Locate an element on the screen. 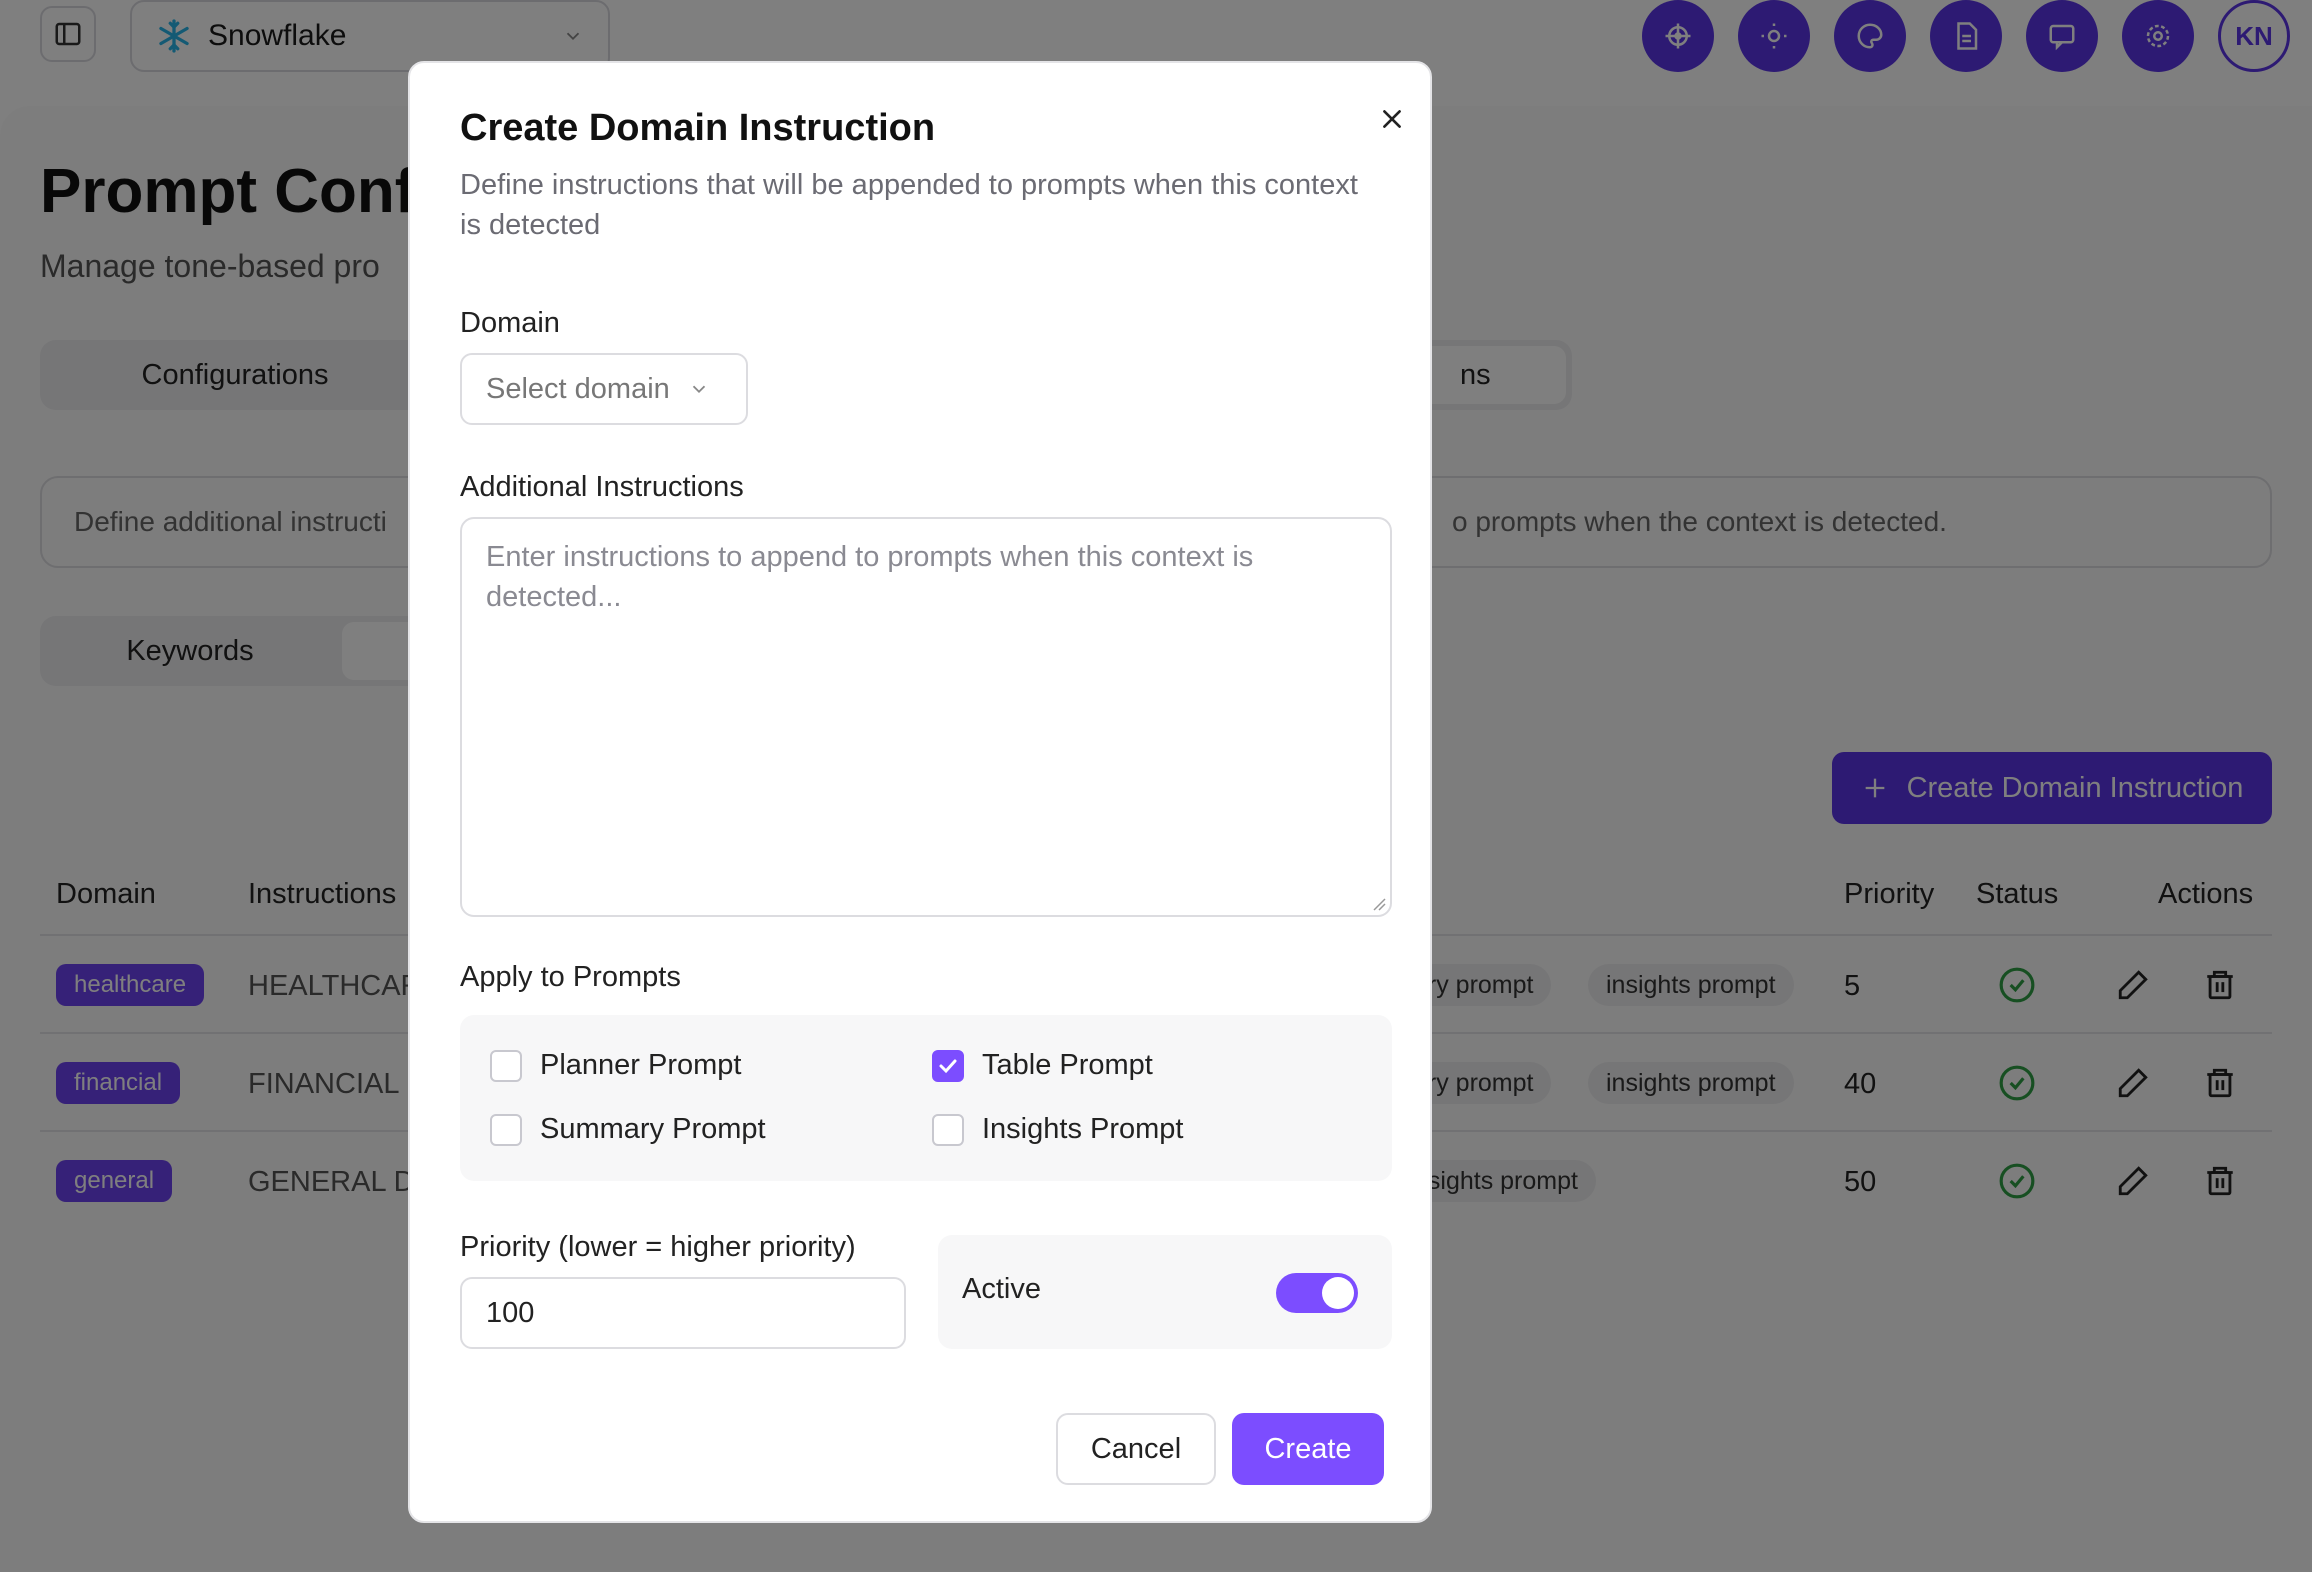 This screenshot has height=1572, width=2312. active-label: Active is located at coordinates (1001, 1289).